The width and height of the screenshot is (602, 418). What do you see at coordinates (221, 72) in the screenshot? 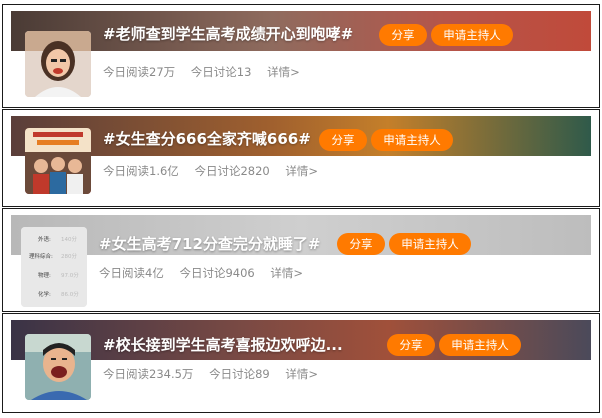
I see `today-discussions: 今日讨论13` at bounding box center [221, 72].